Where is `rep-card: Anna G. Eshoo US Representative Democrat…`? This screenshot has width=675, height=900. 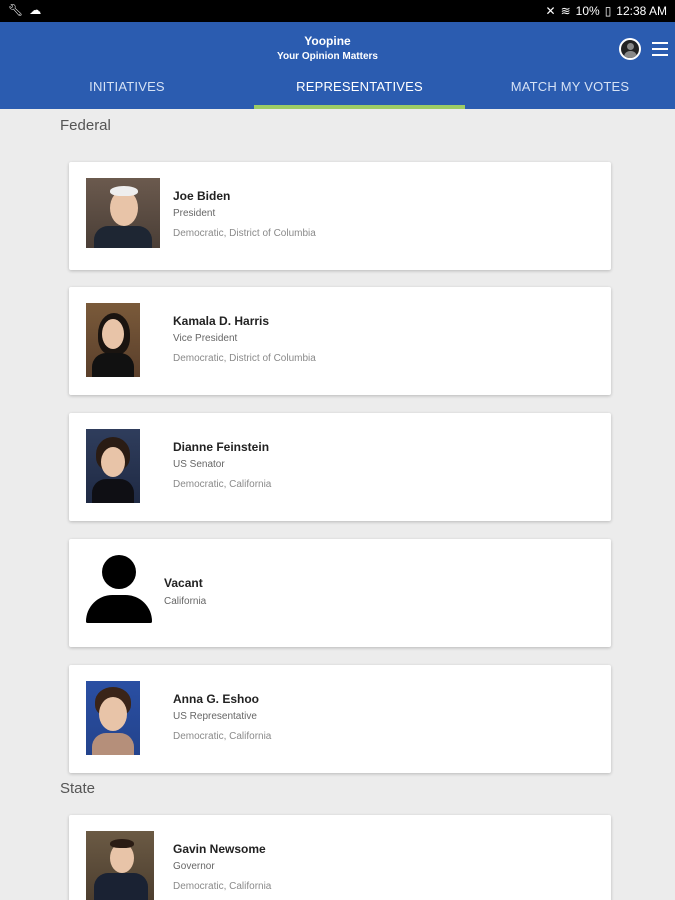 rep-card: Anna G. Eshoo US Representative Democrat… is located at coordinates (340, 719).